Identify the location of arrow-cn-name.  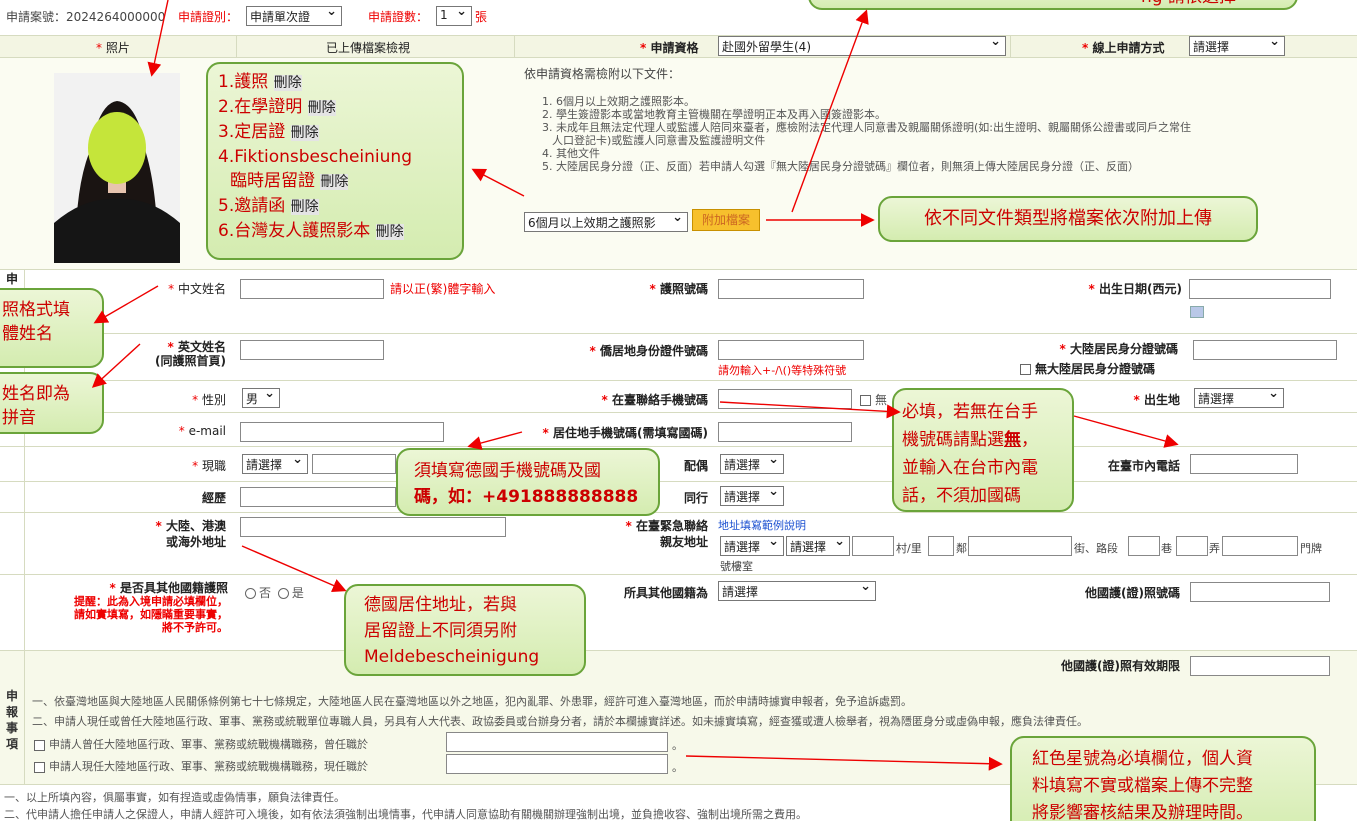
(126, 304).